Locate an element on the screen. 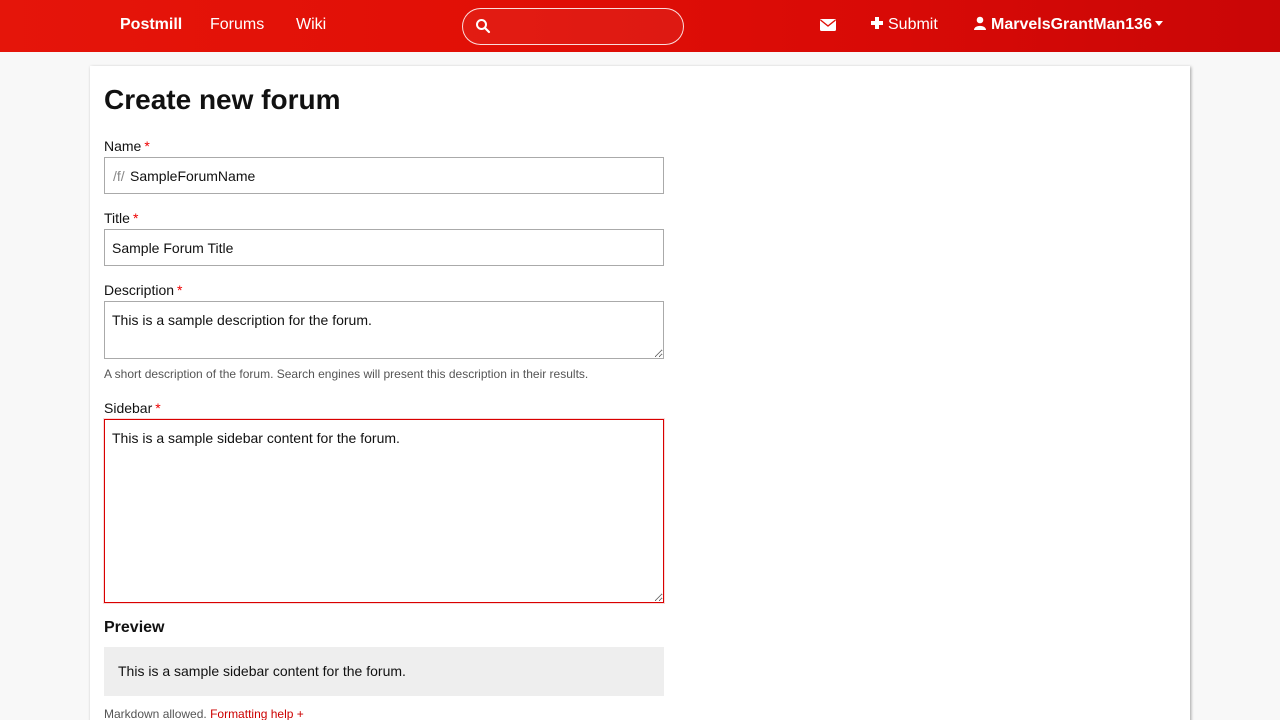 This screenshot has height=720, width=1280. formatting-help-link: Formatting help + is located at coordinates (257, 713).